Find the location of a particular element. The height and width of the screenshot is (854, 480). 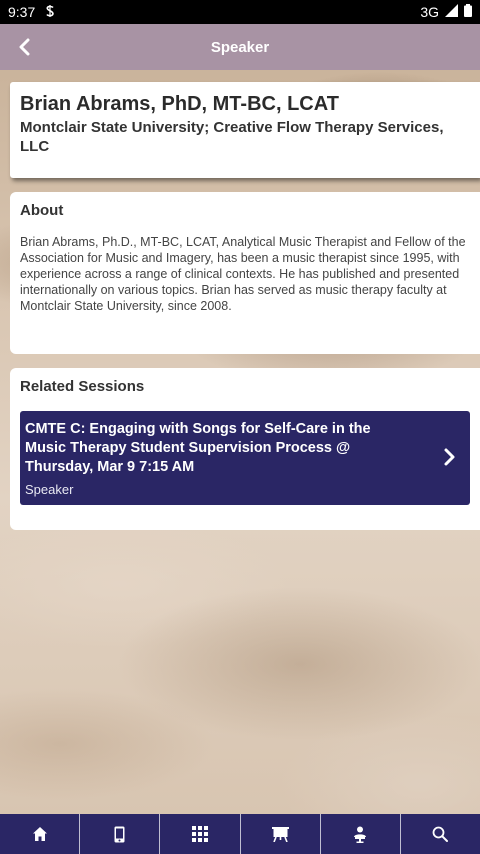

related-sessions-title: Related Sessions is located at coordinates (82, 386).